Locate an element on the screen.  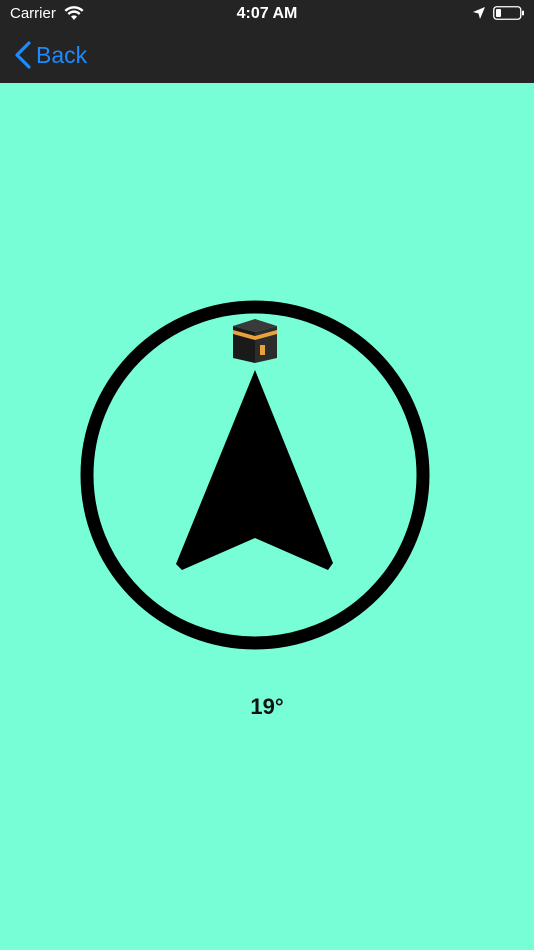
back-button: Back is located at coordinates (50, 55).